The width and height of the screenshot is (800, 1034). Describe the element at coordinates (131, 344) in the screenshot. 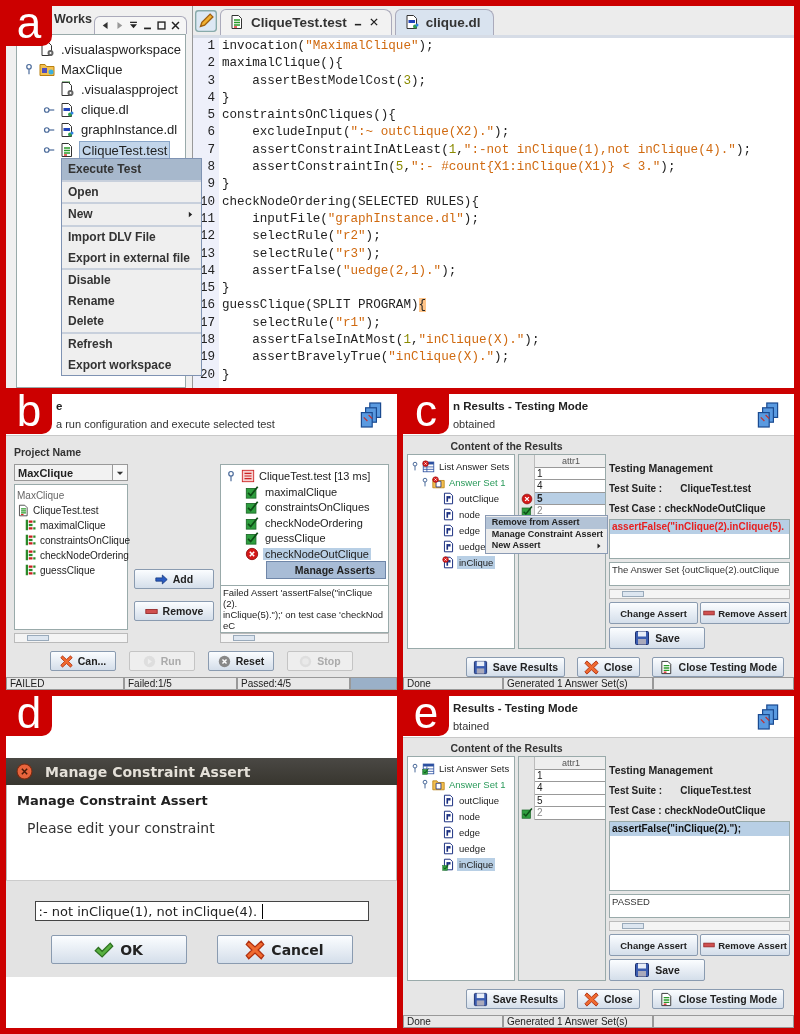

I see `menu-item: Refresh` at that location.